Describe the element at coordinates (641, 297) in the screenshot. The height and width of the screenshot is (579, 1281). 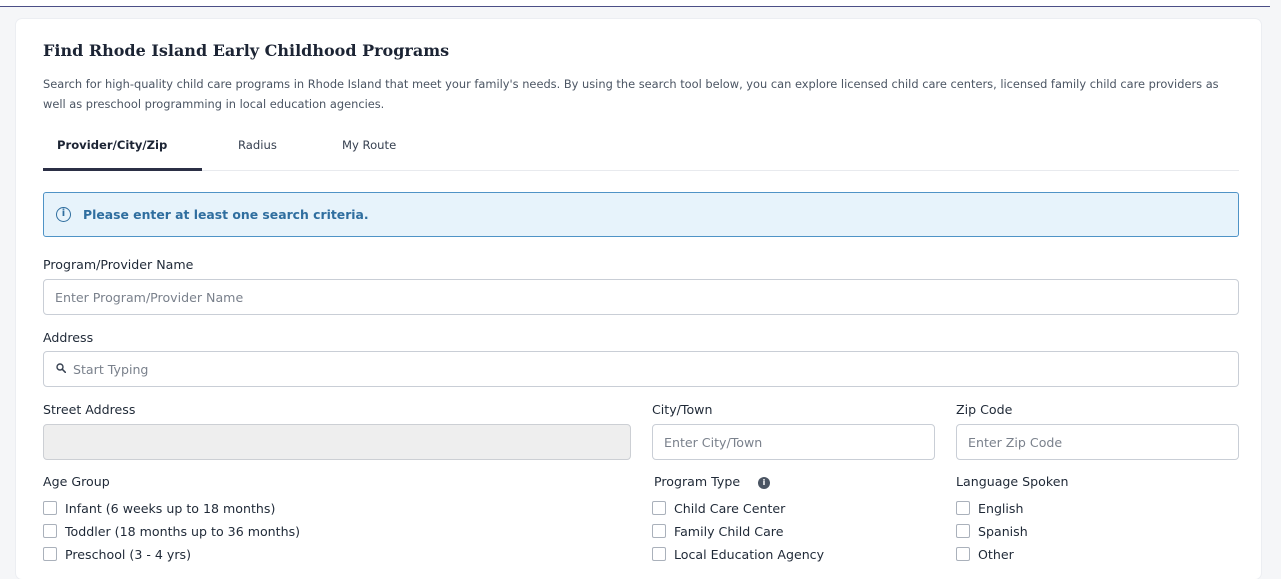
I see `provider-name-input` at that location.